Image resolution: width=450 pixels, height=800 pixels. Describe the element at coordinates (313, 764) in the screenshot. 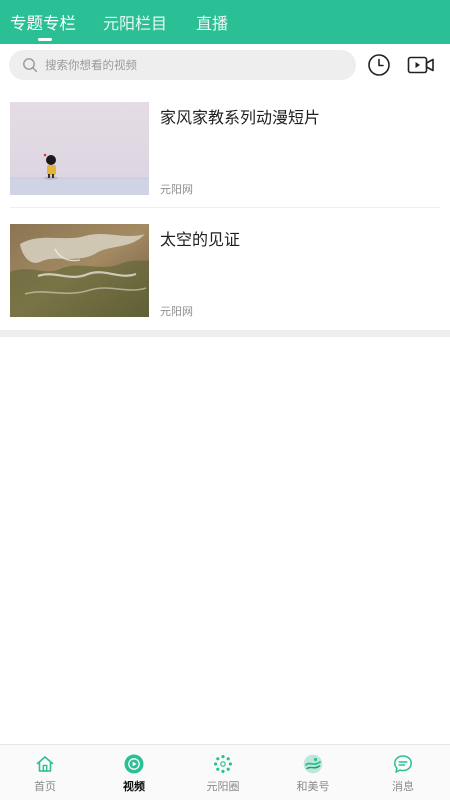

I see `logo-icon` at that location.